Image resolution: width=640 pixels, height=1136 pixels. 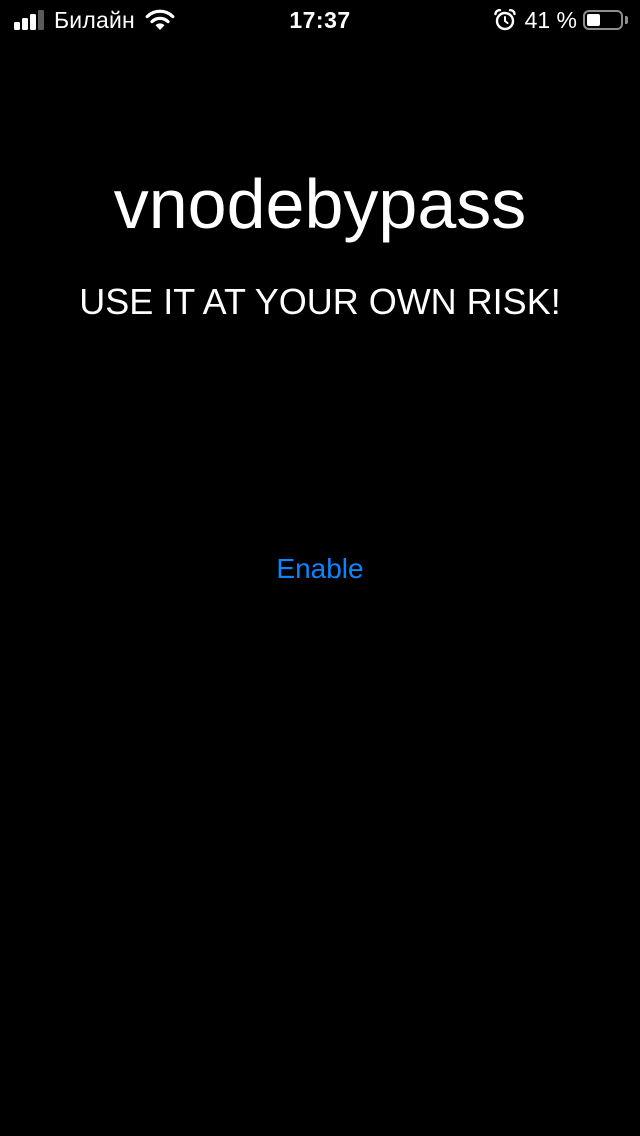 What do you see at coordinates (504, 20) in the screenshot?
I see `alarm-clock-icon` at bounding box center [504, 20].